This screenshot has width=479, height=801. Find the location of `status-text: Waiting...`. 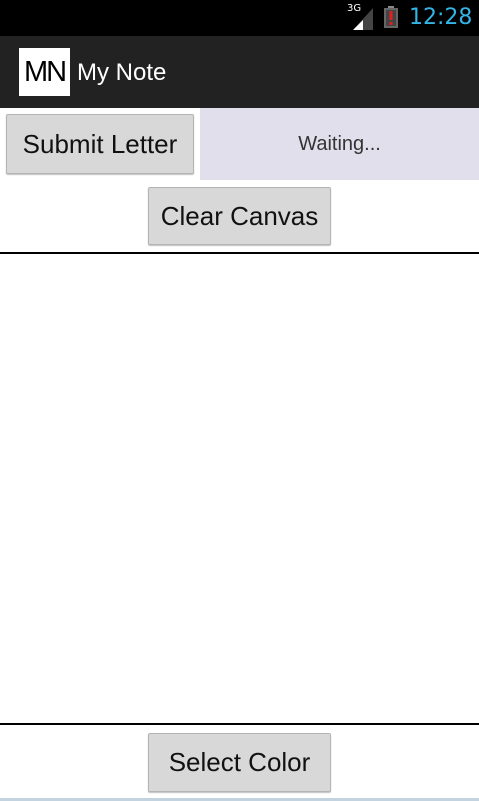

status-text: Waiting... is located at coordinates (339, 144).